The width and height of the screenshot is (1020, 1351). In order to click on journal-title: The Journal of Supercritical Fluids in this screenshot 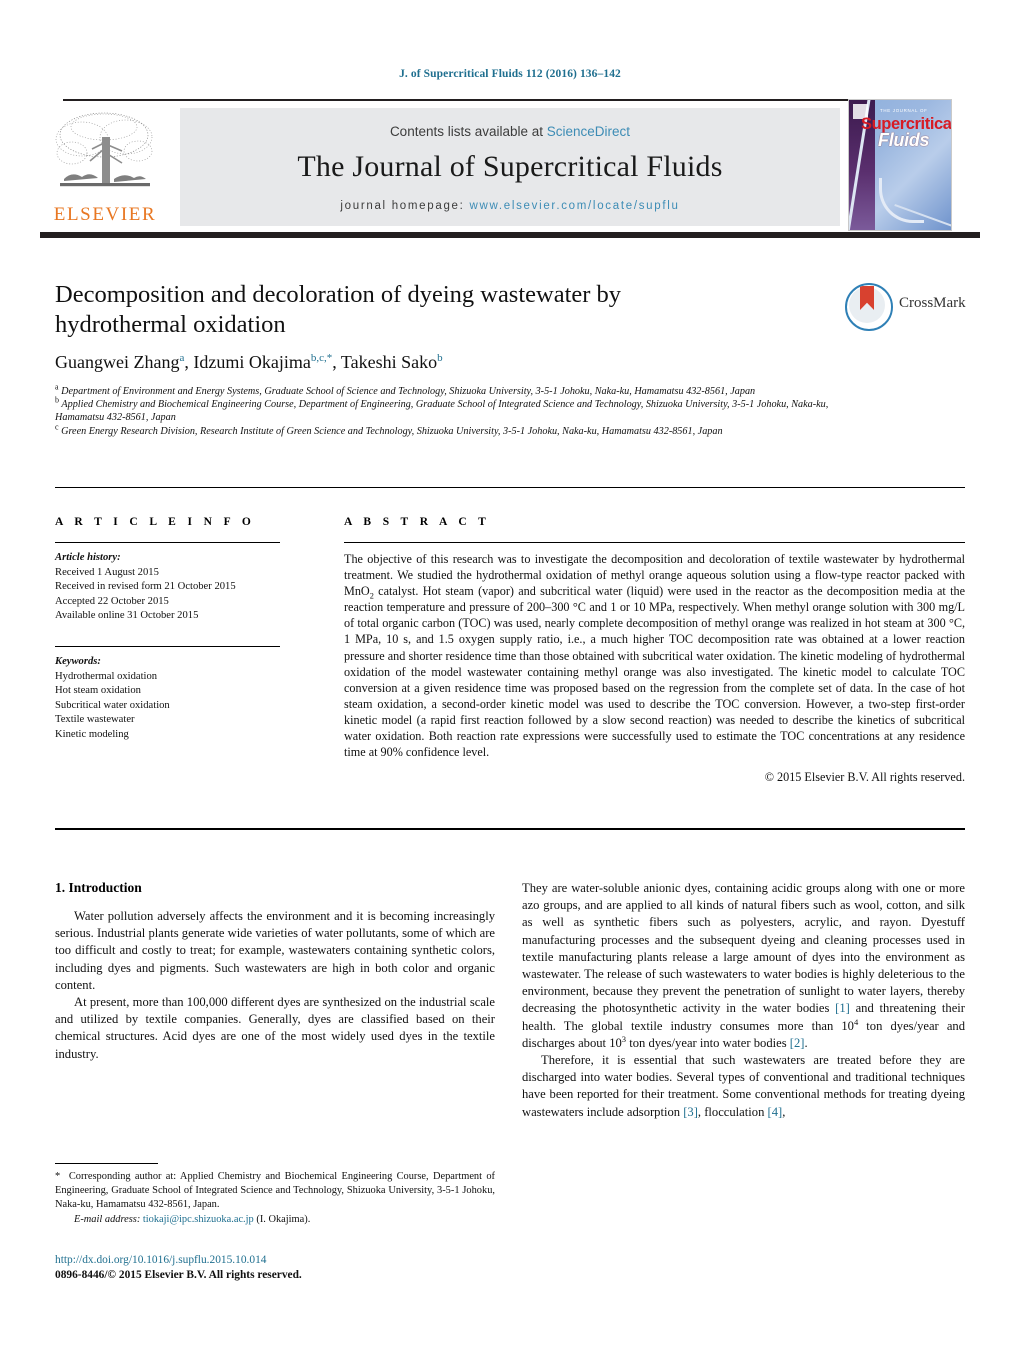, I will do `click(510, 166)`.